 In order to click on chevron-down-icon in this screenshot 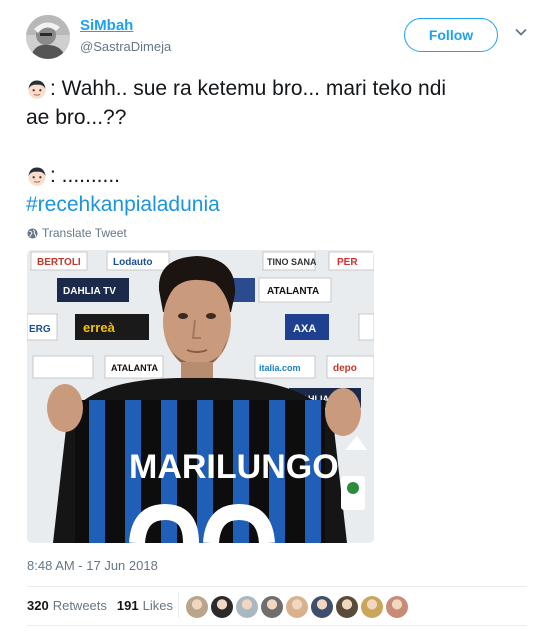, I will do `click(521, 32)`.